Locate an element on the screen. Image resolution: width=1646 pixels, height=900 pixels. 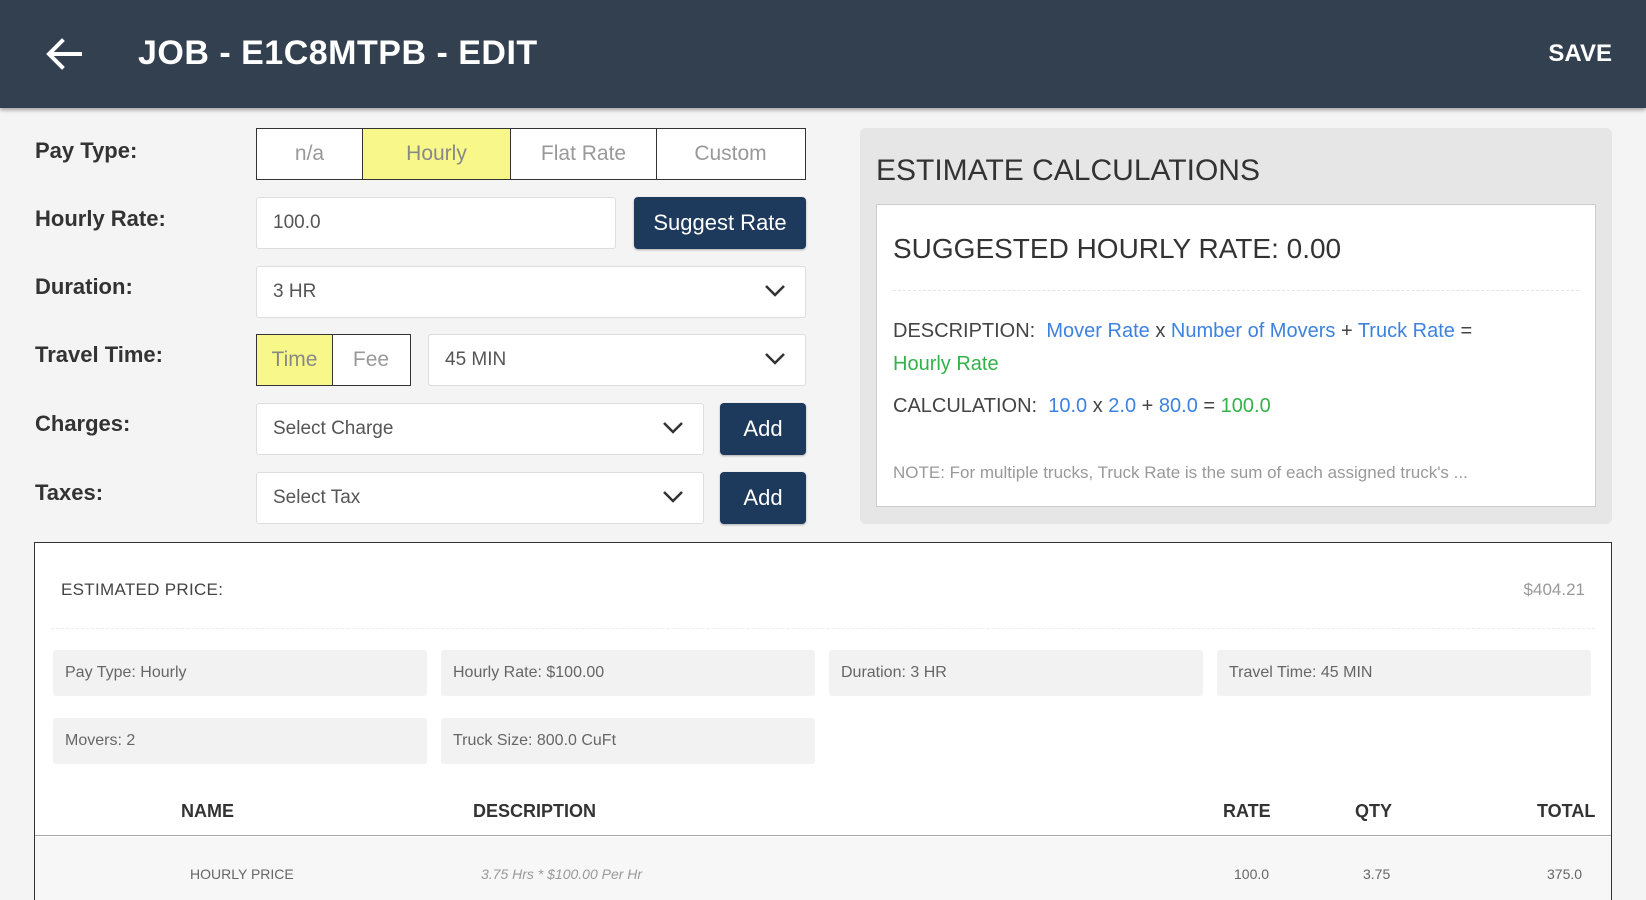
pay-type-option-hourly: Hourly is located at coordinates (437, 154).